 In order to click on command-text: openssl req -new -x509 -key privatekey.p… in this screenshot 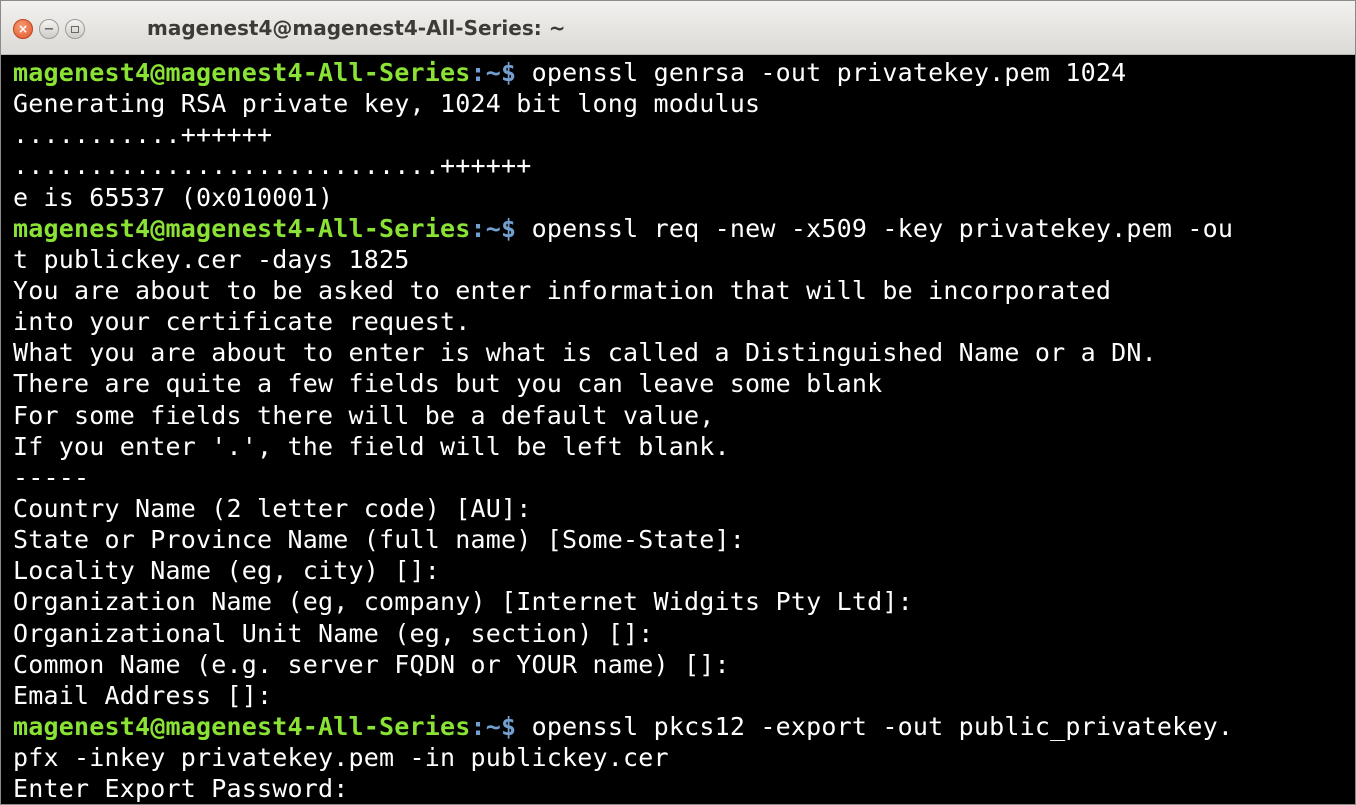, I will do `click(875, 228)`.